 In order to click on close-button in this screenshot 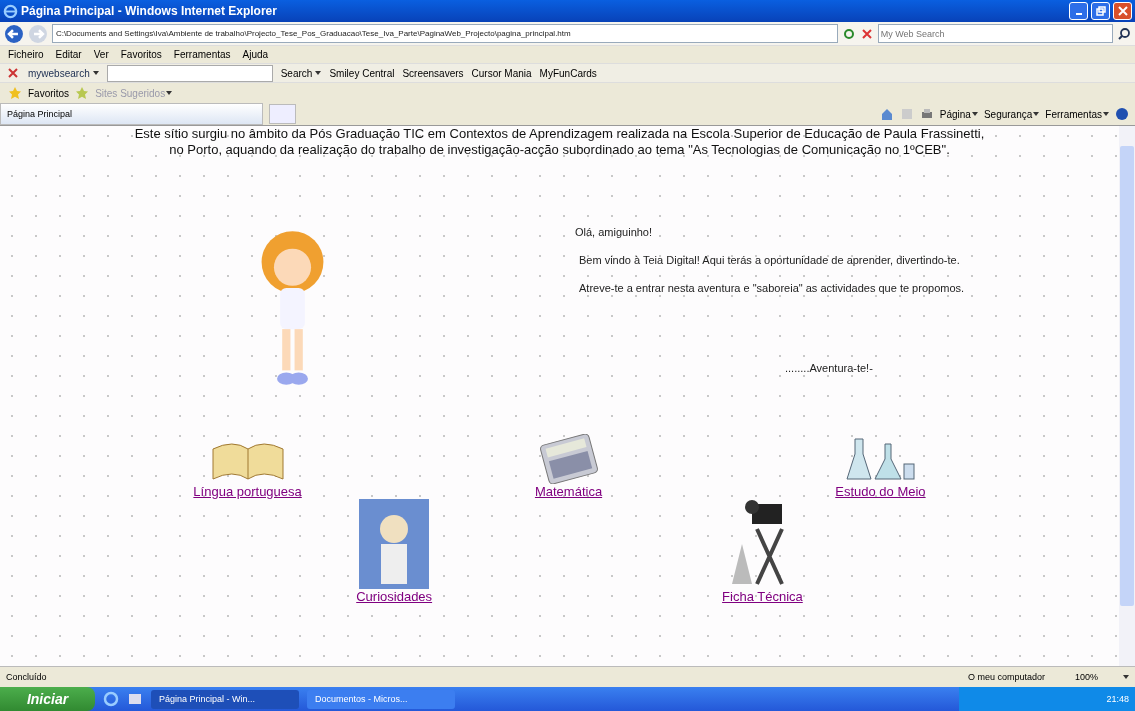, I will do `click(1122, 11)`.